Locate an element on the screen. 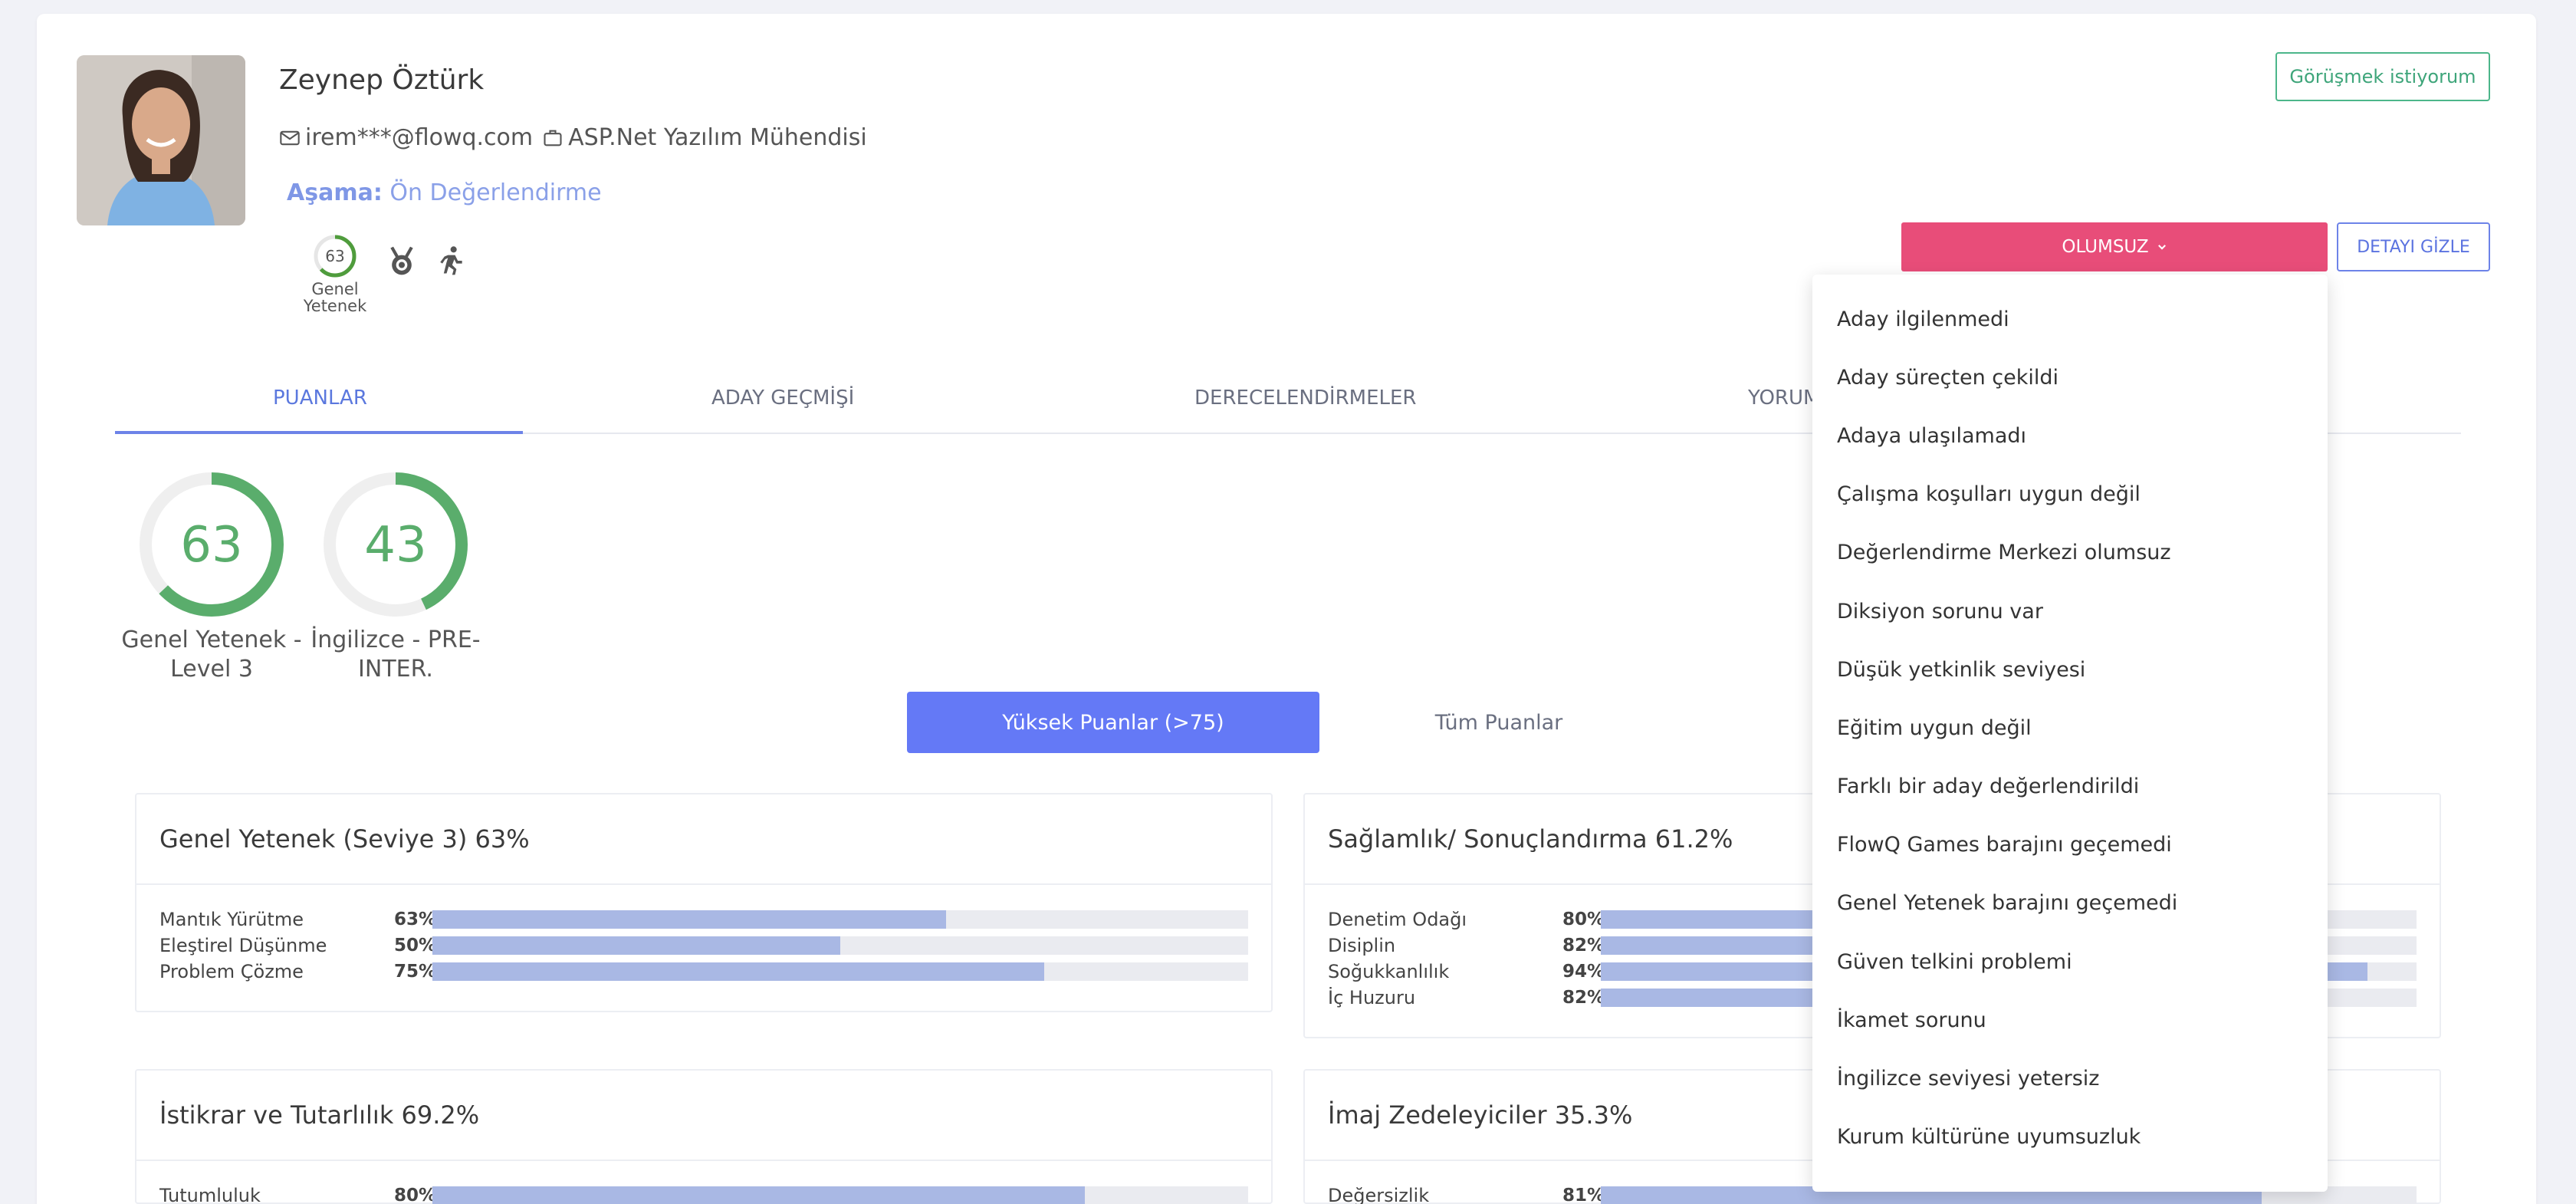  dropdown-item: Genel Yetenek barajını geçemedi is located at coordinates (2070, 903).